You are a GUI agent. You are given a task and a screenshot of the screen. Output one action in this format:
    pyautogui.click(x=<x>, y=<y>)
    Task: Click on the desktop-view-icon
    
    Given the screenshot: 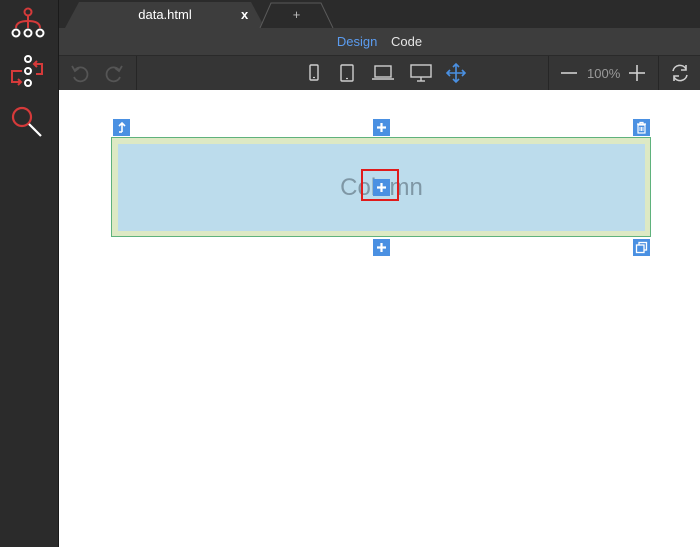 What is the action you would take?
    pyautogui.click(x=420, y=73)
    